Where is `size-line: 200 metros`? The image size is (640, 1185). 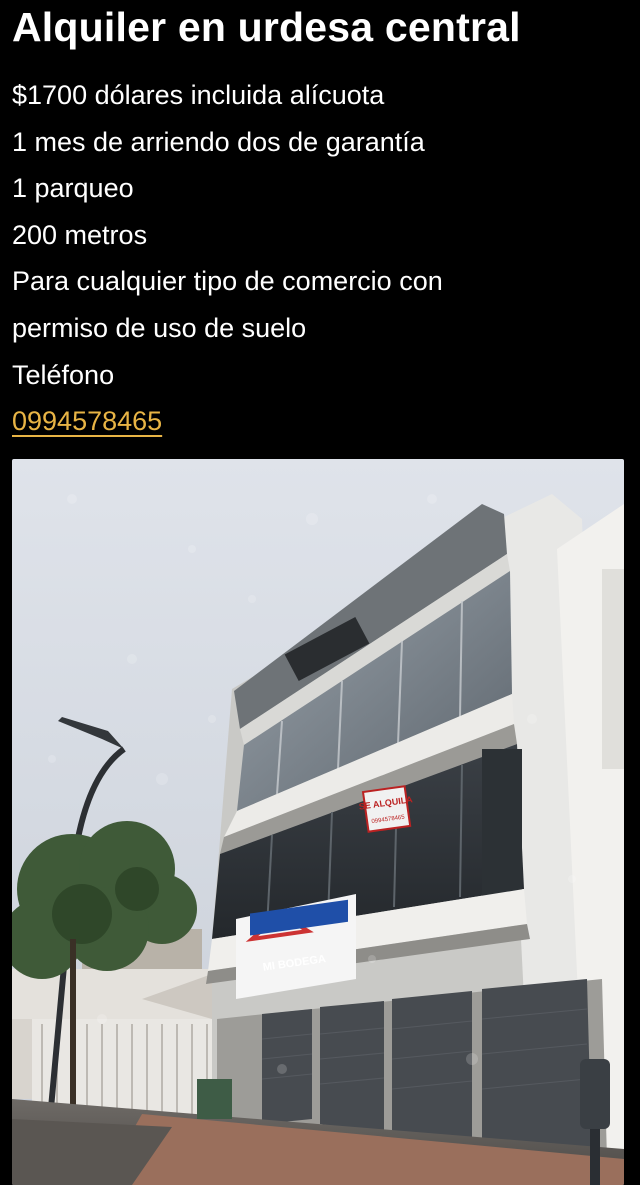 size-line: 200 metros is located at coordinates (80, 234).